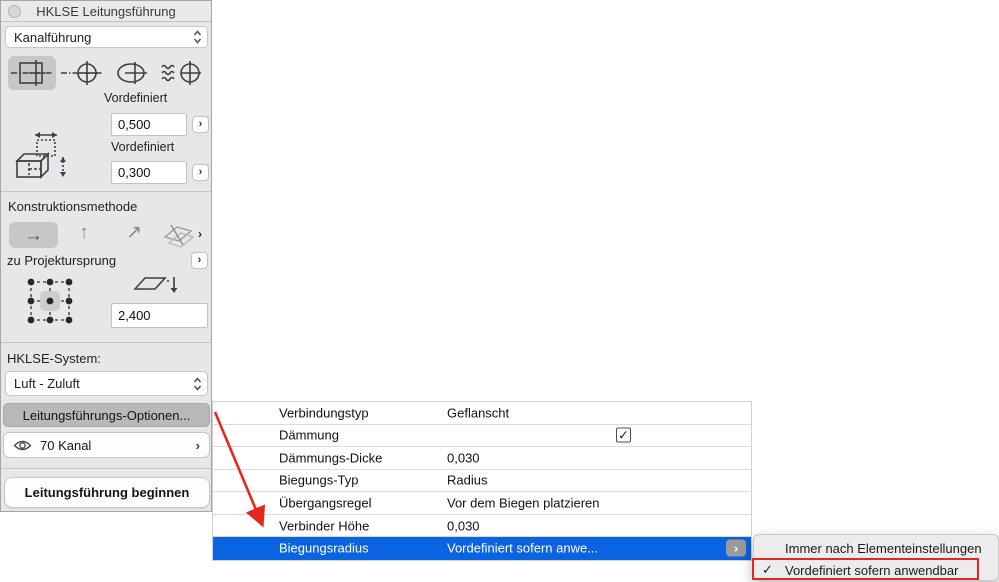 The width and height of the screenshot is (999, 582). Describe the element at coordinates (178, 236) in the screenshot. I see `method-3d-button` at that location.